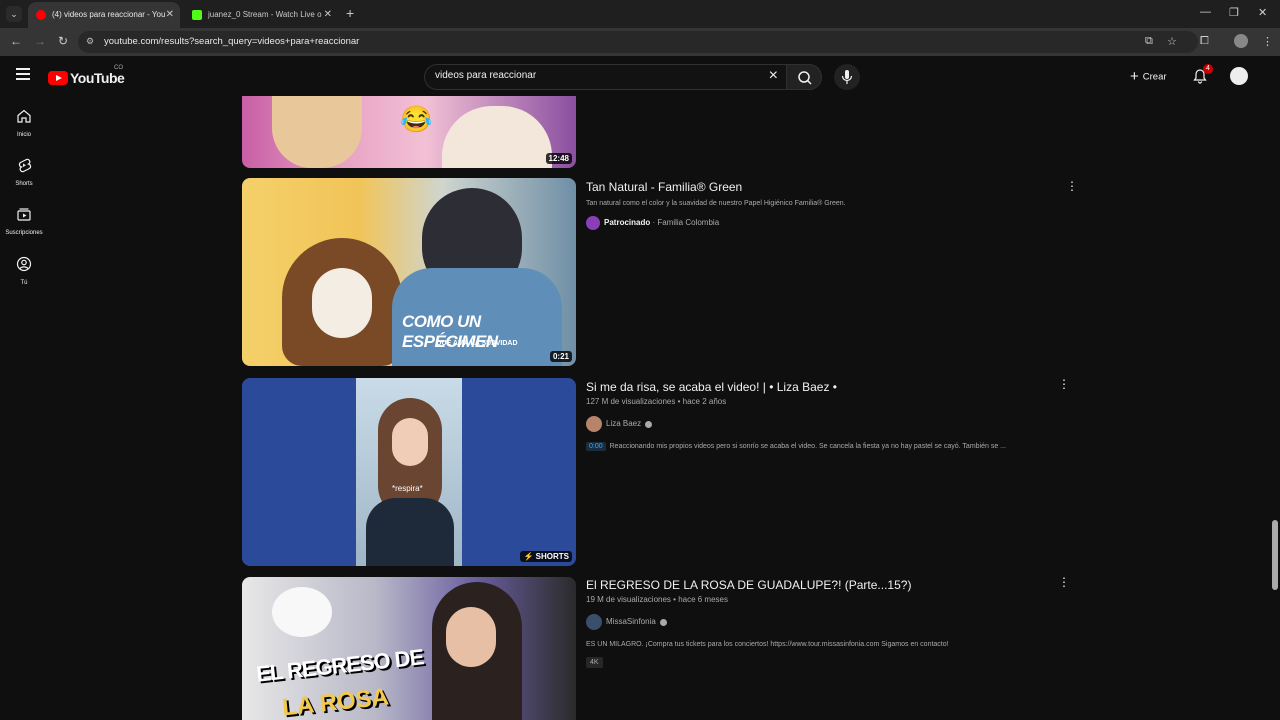 The width and height of the screenshot is (1280, 720). Describe the element at coordinates (652, 223) in the screenshot. I see `channel-row: Patrocinado · Familia Colombia` at that location.